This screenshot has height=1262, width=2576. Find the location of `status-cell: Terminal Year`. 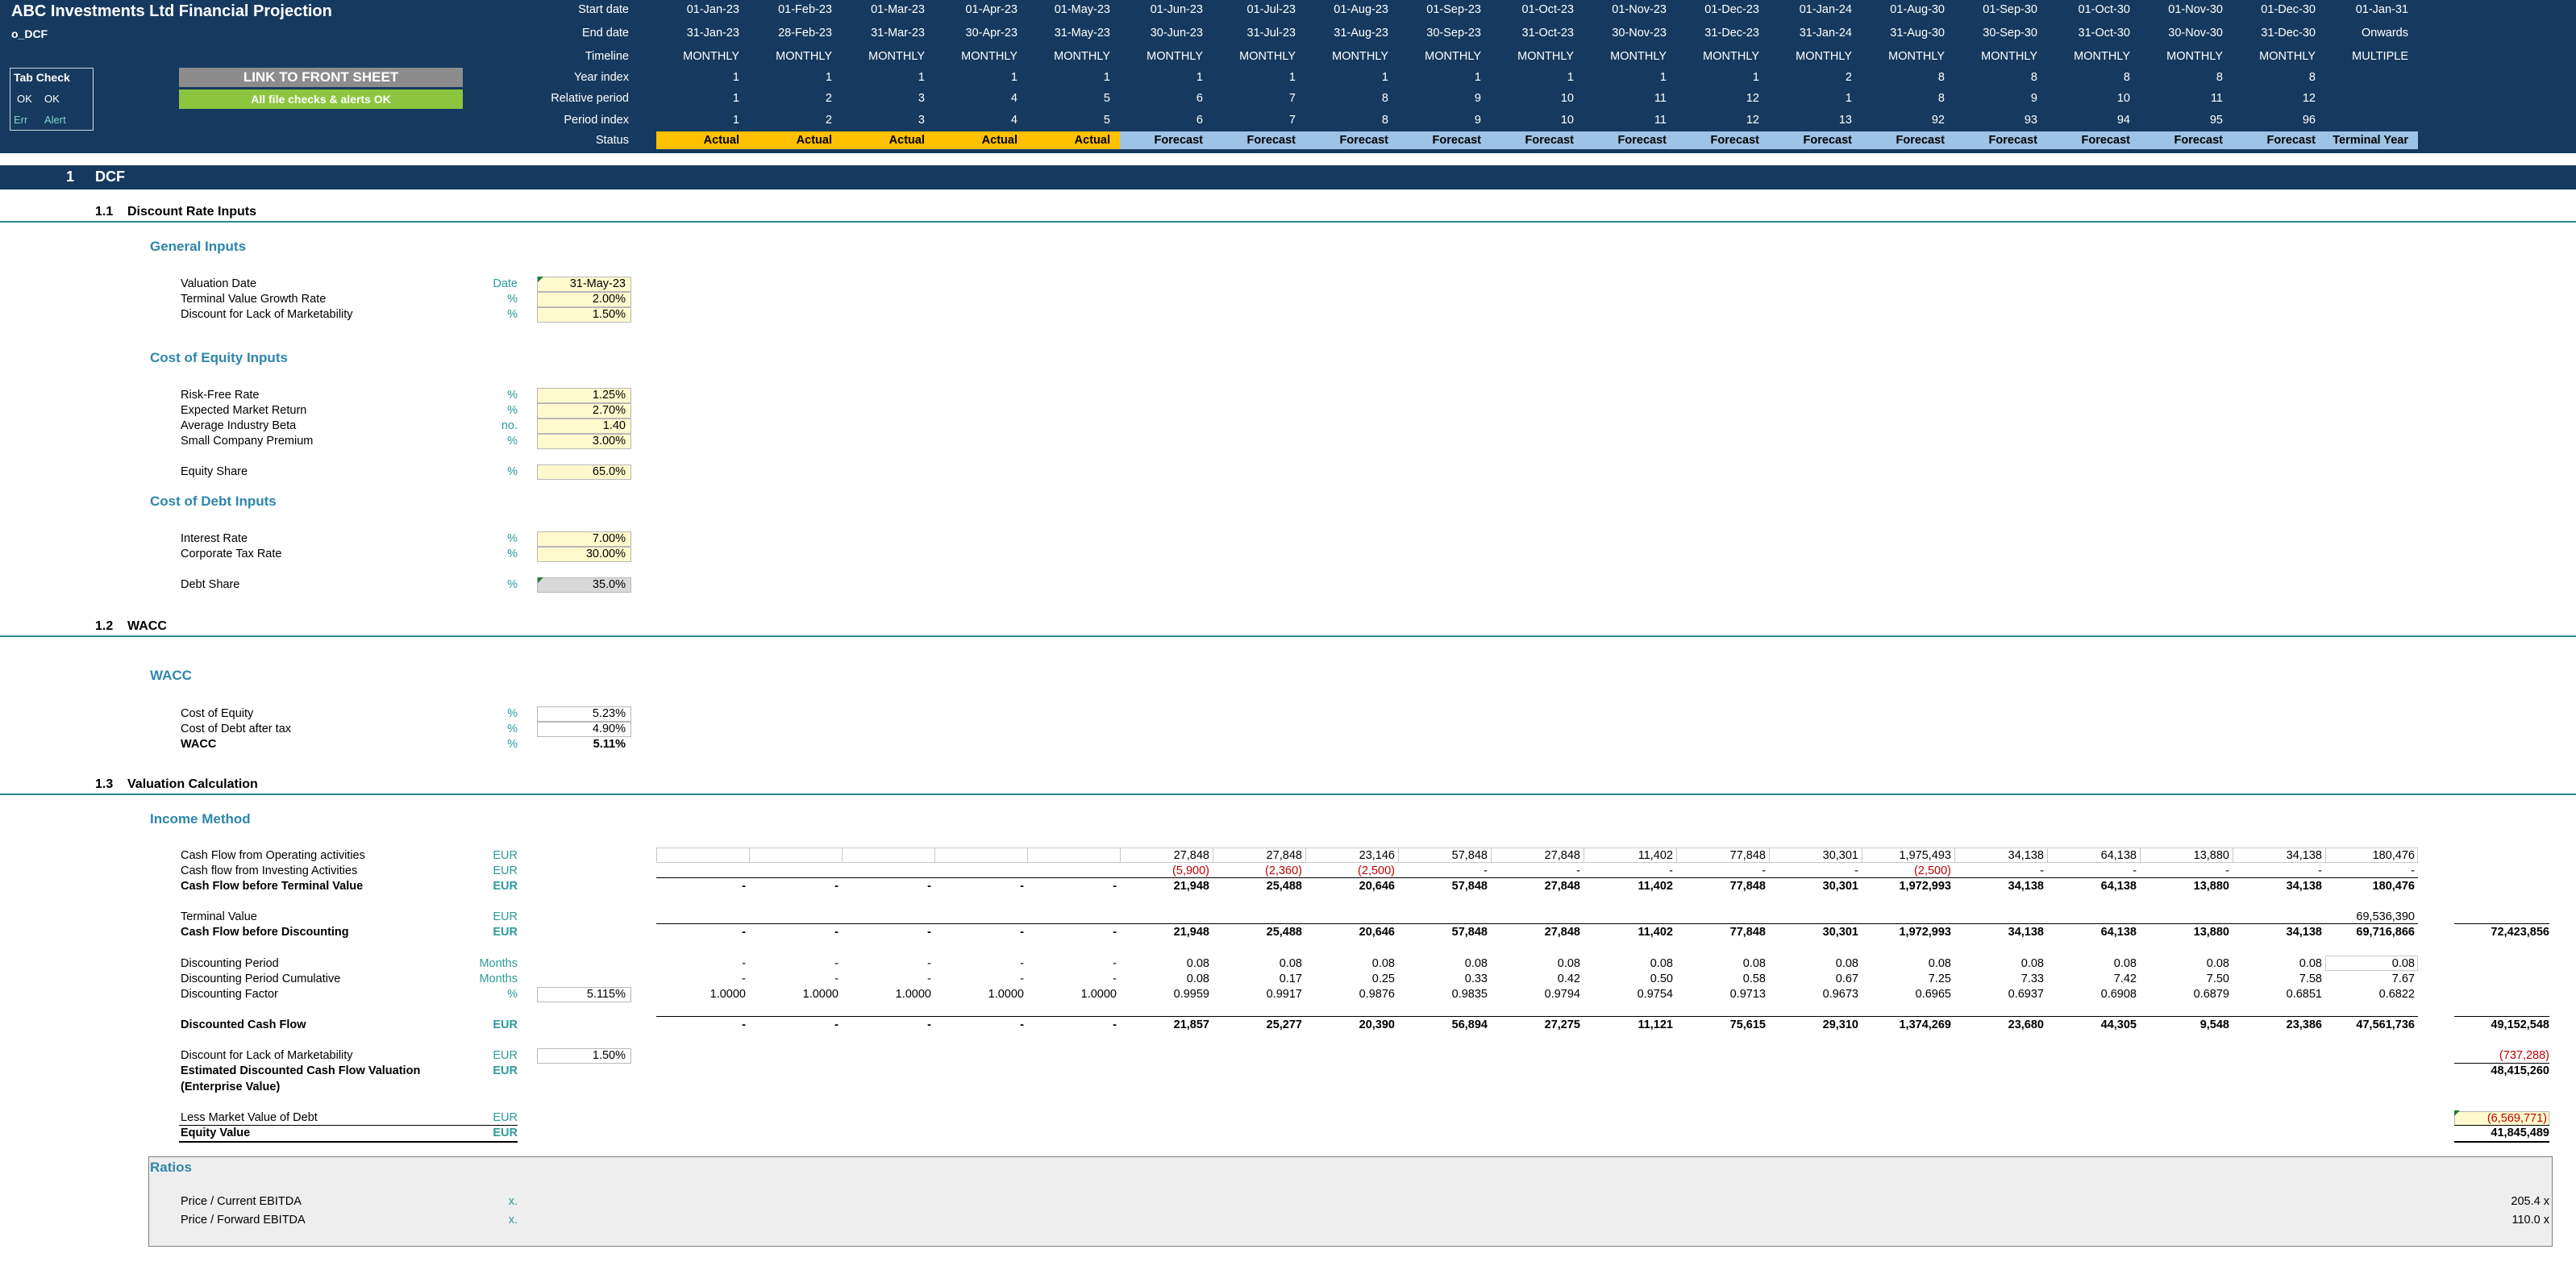

status-cell: Terminal Year is located at coordinates (2371, 140).